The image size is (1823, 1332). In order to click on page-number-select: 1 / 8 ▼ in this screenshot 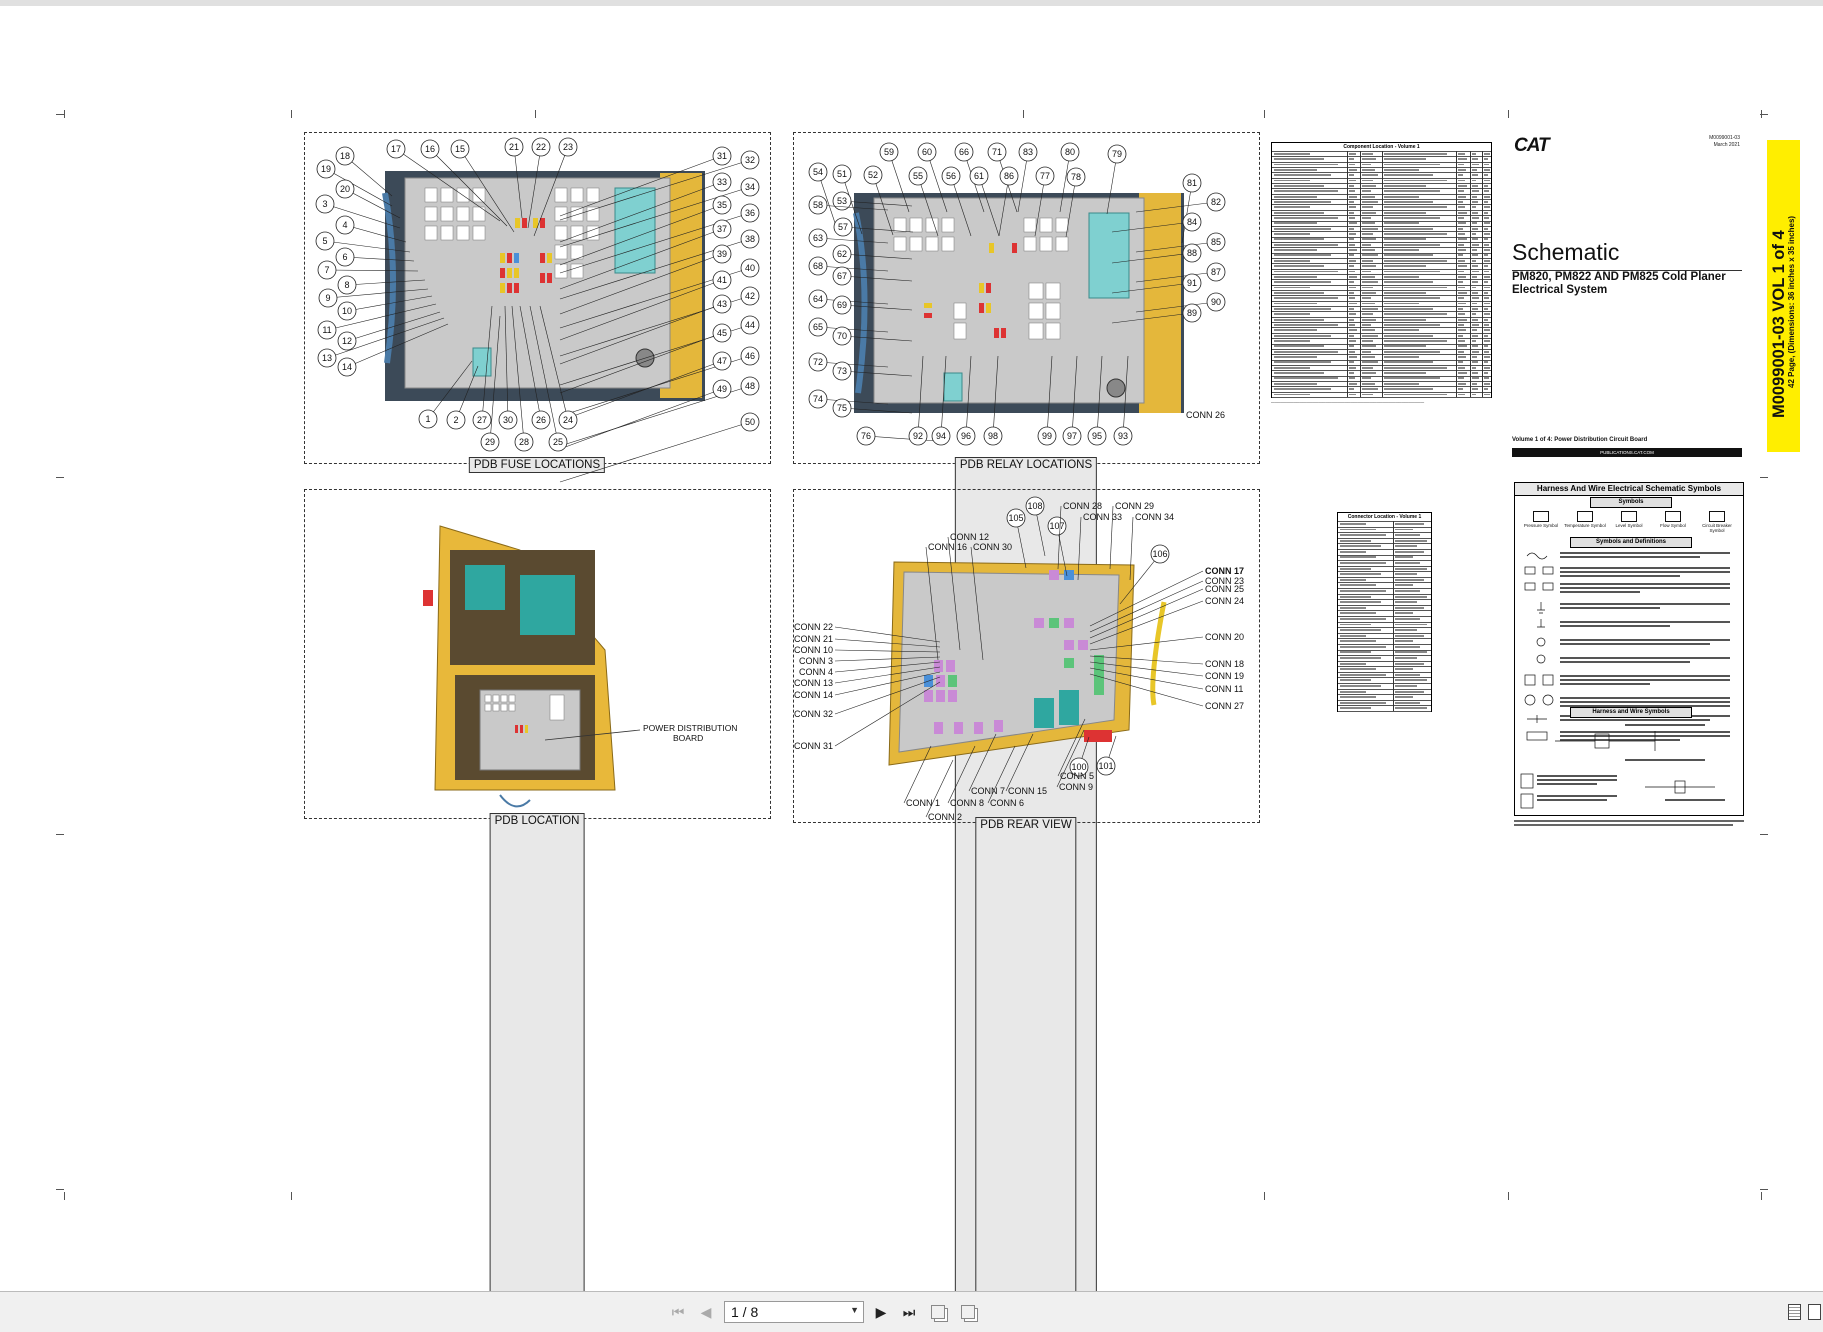, I will do `click(794, 1312)`.